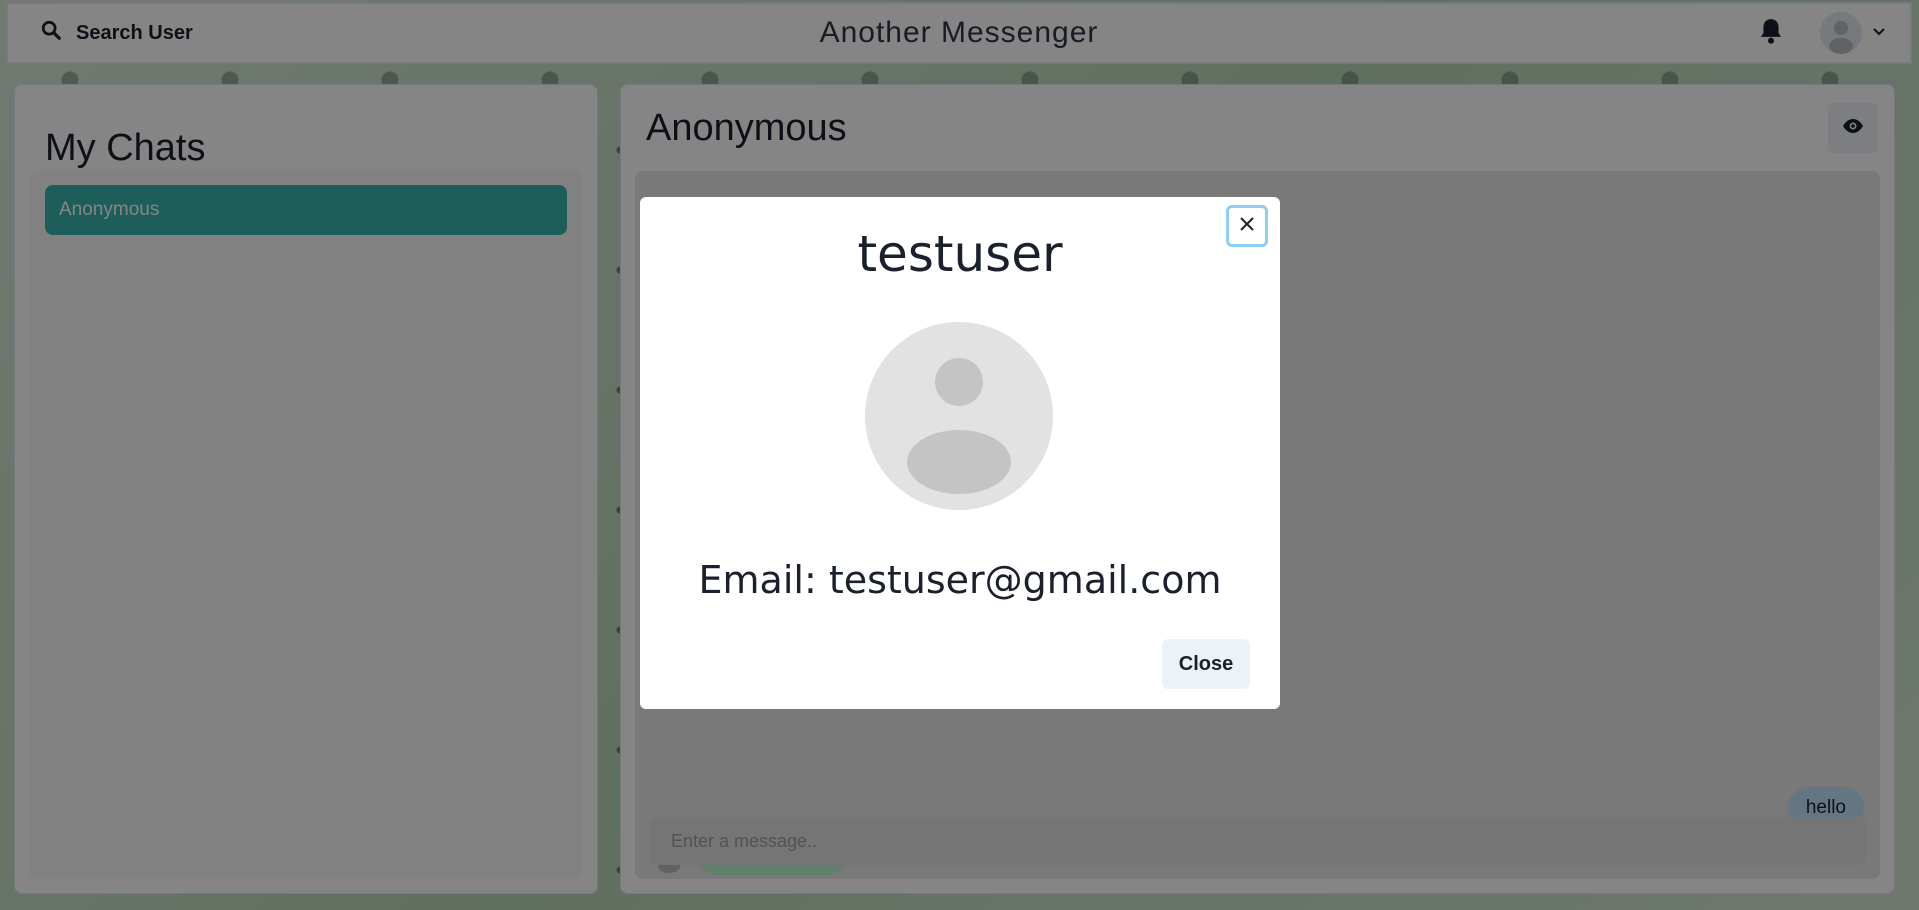 The height and width of the screenshot is (910, 1919). I want to click on modal-title: testuser, so click(960, 254).